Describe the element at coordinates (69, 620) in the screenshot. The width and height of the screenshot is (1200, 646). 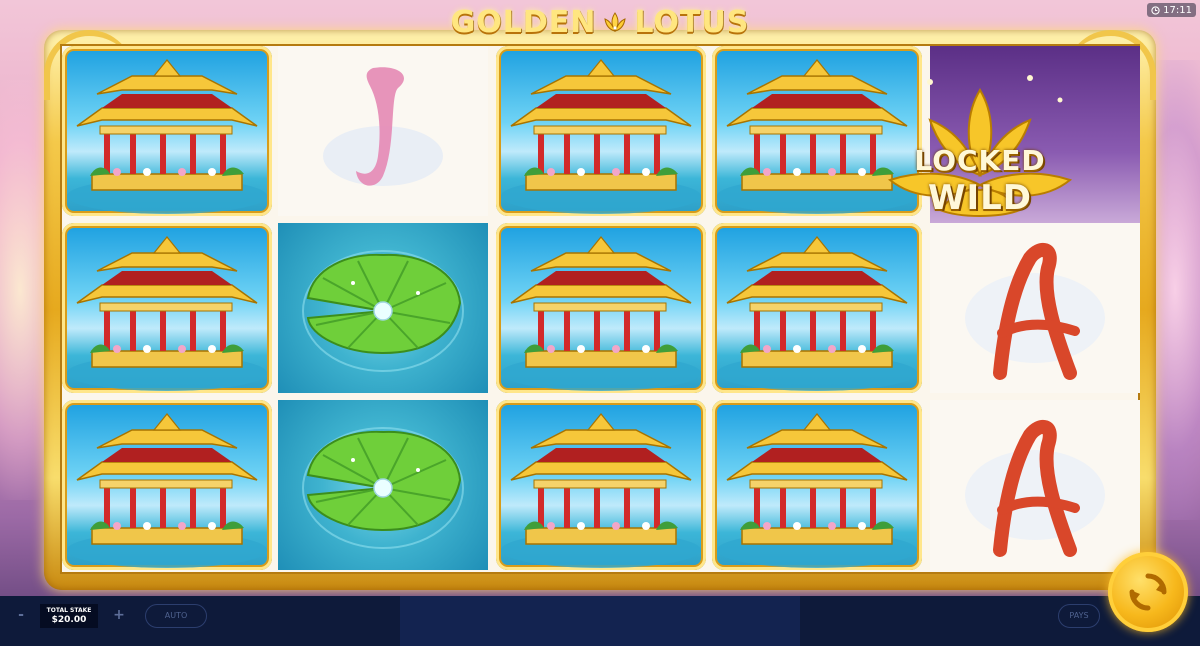
I see `total-stake-value: $20.00` at that location.